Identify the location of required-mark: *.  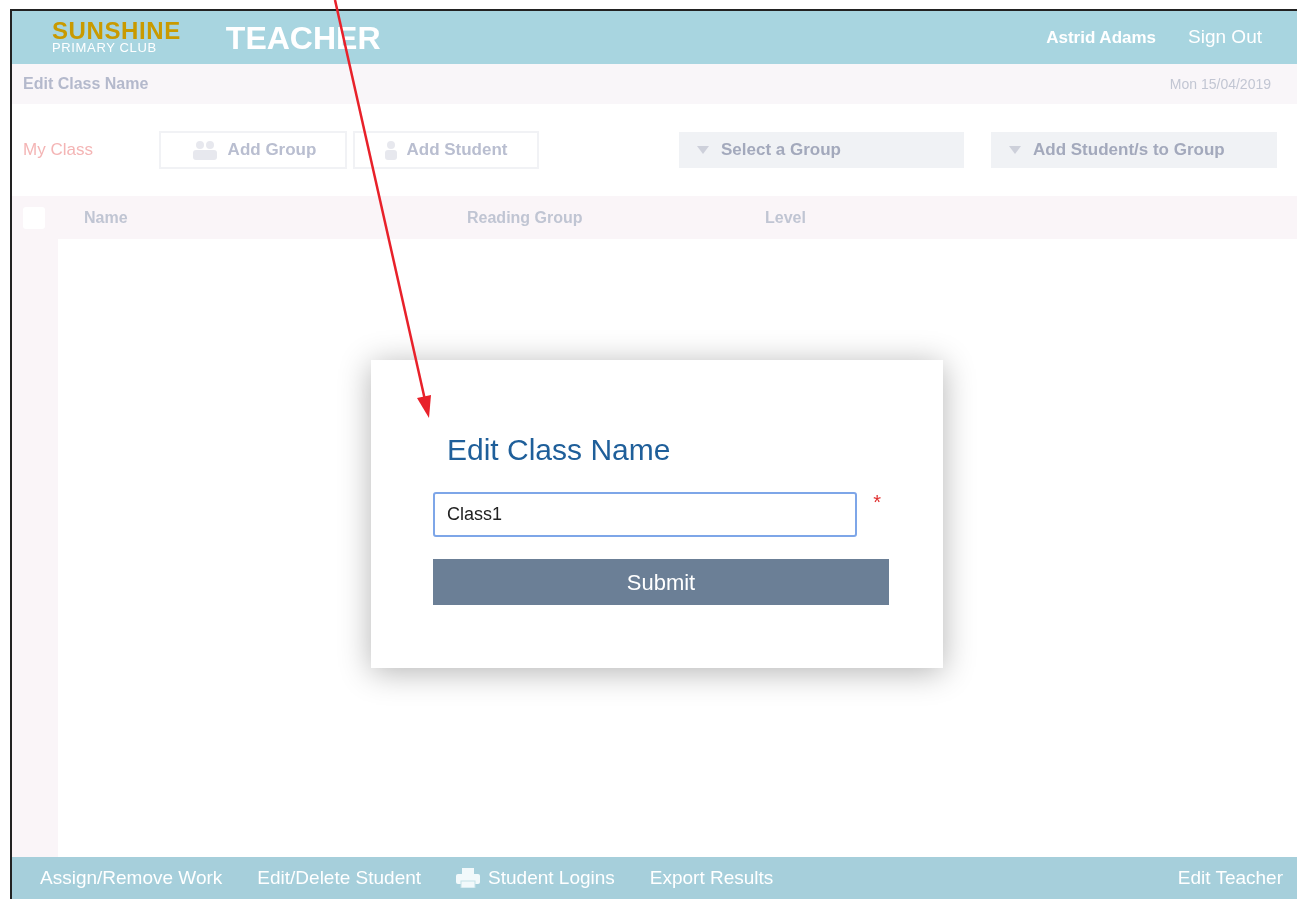
(877, 502).